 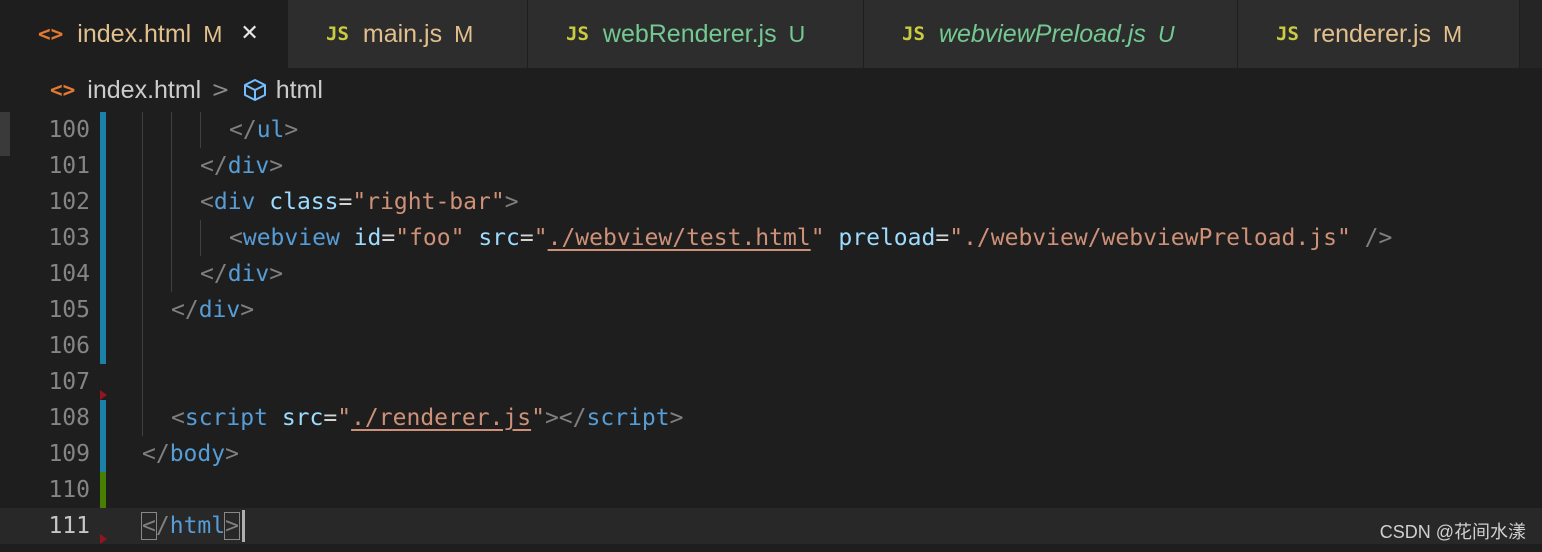 I want to click on text-cursor, so click(x=243, y=526).